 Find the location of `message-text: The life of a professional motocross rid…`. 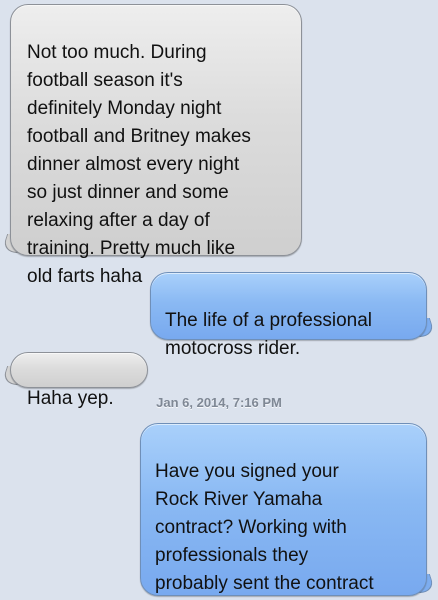

message-text: The life of a professional motocross rid… is located at coordinates (269, 334).